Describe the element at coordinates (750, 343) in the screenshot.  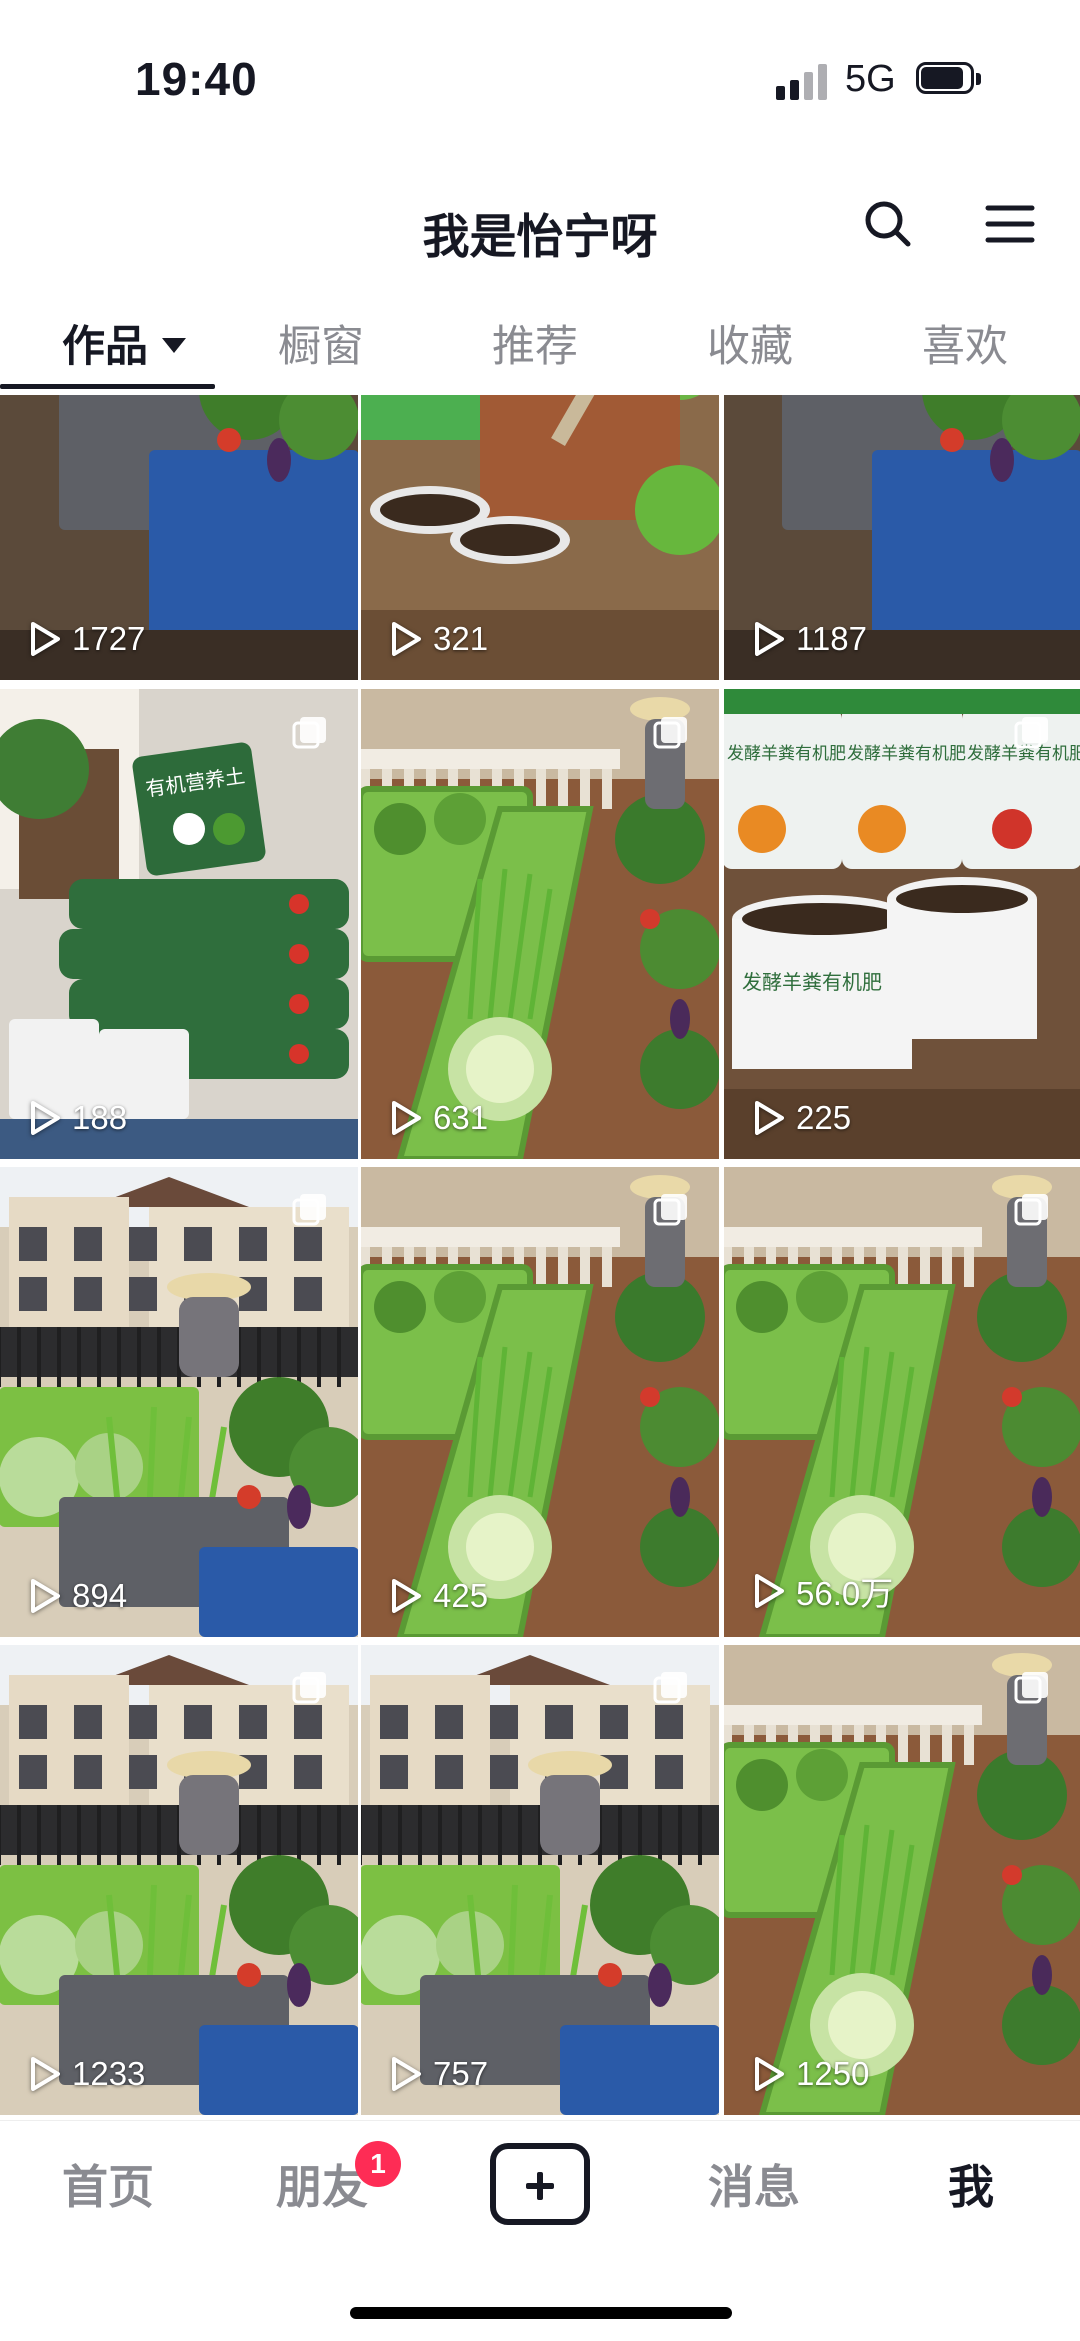
I see `tab-favorites: 收藏` at that location.